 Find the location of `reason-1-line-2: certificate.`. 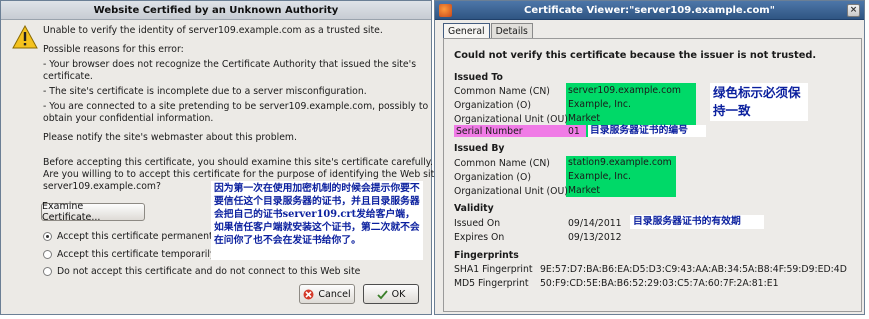

reason-1-line-2: certificate. is located at coordinates (68, 76).